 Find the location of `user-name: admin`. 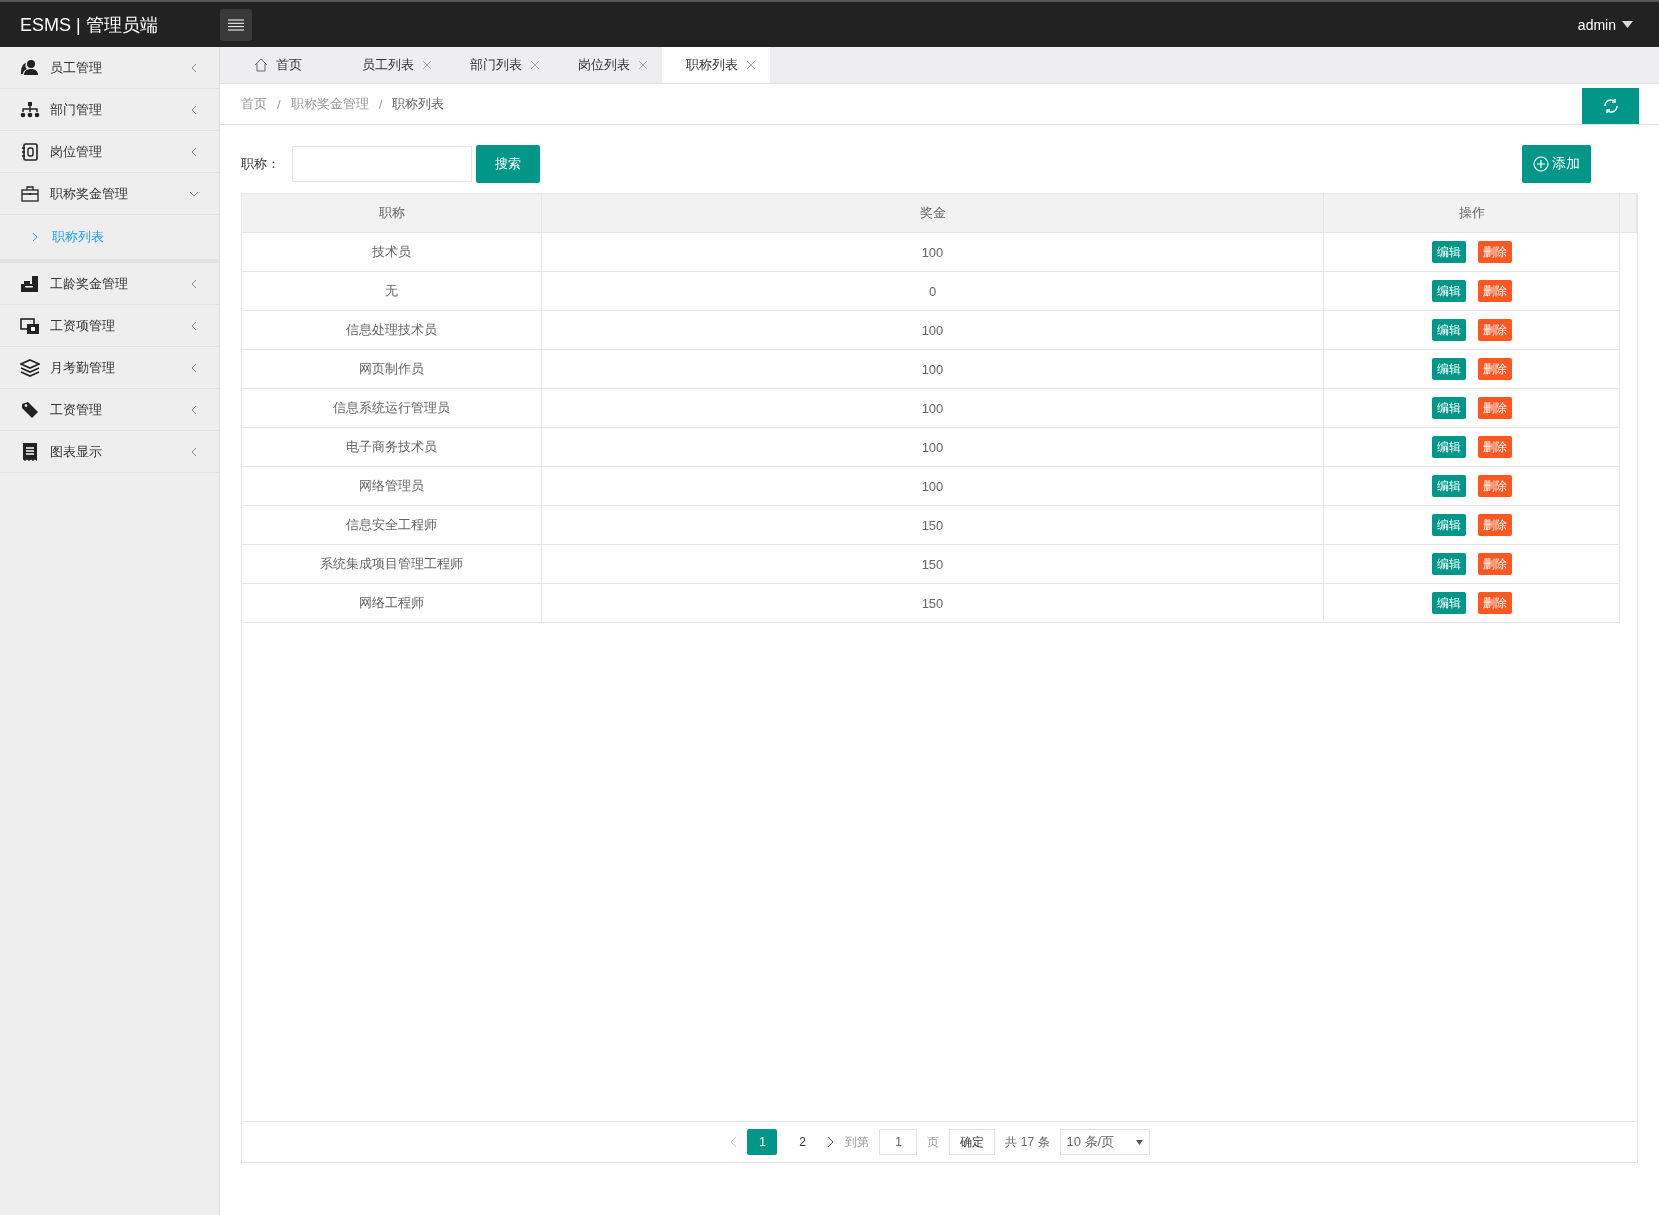

user-name: admin is located at coordinates (1596, 24).